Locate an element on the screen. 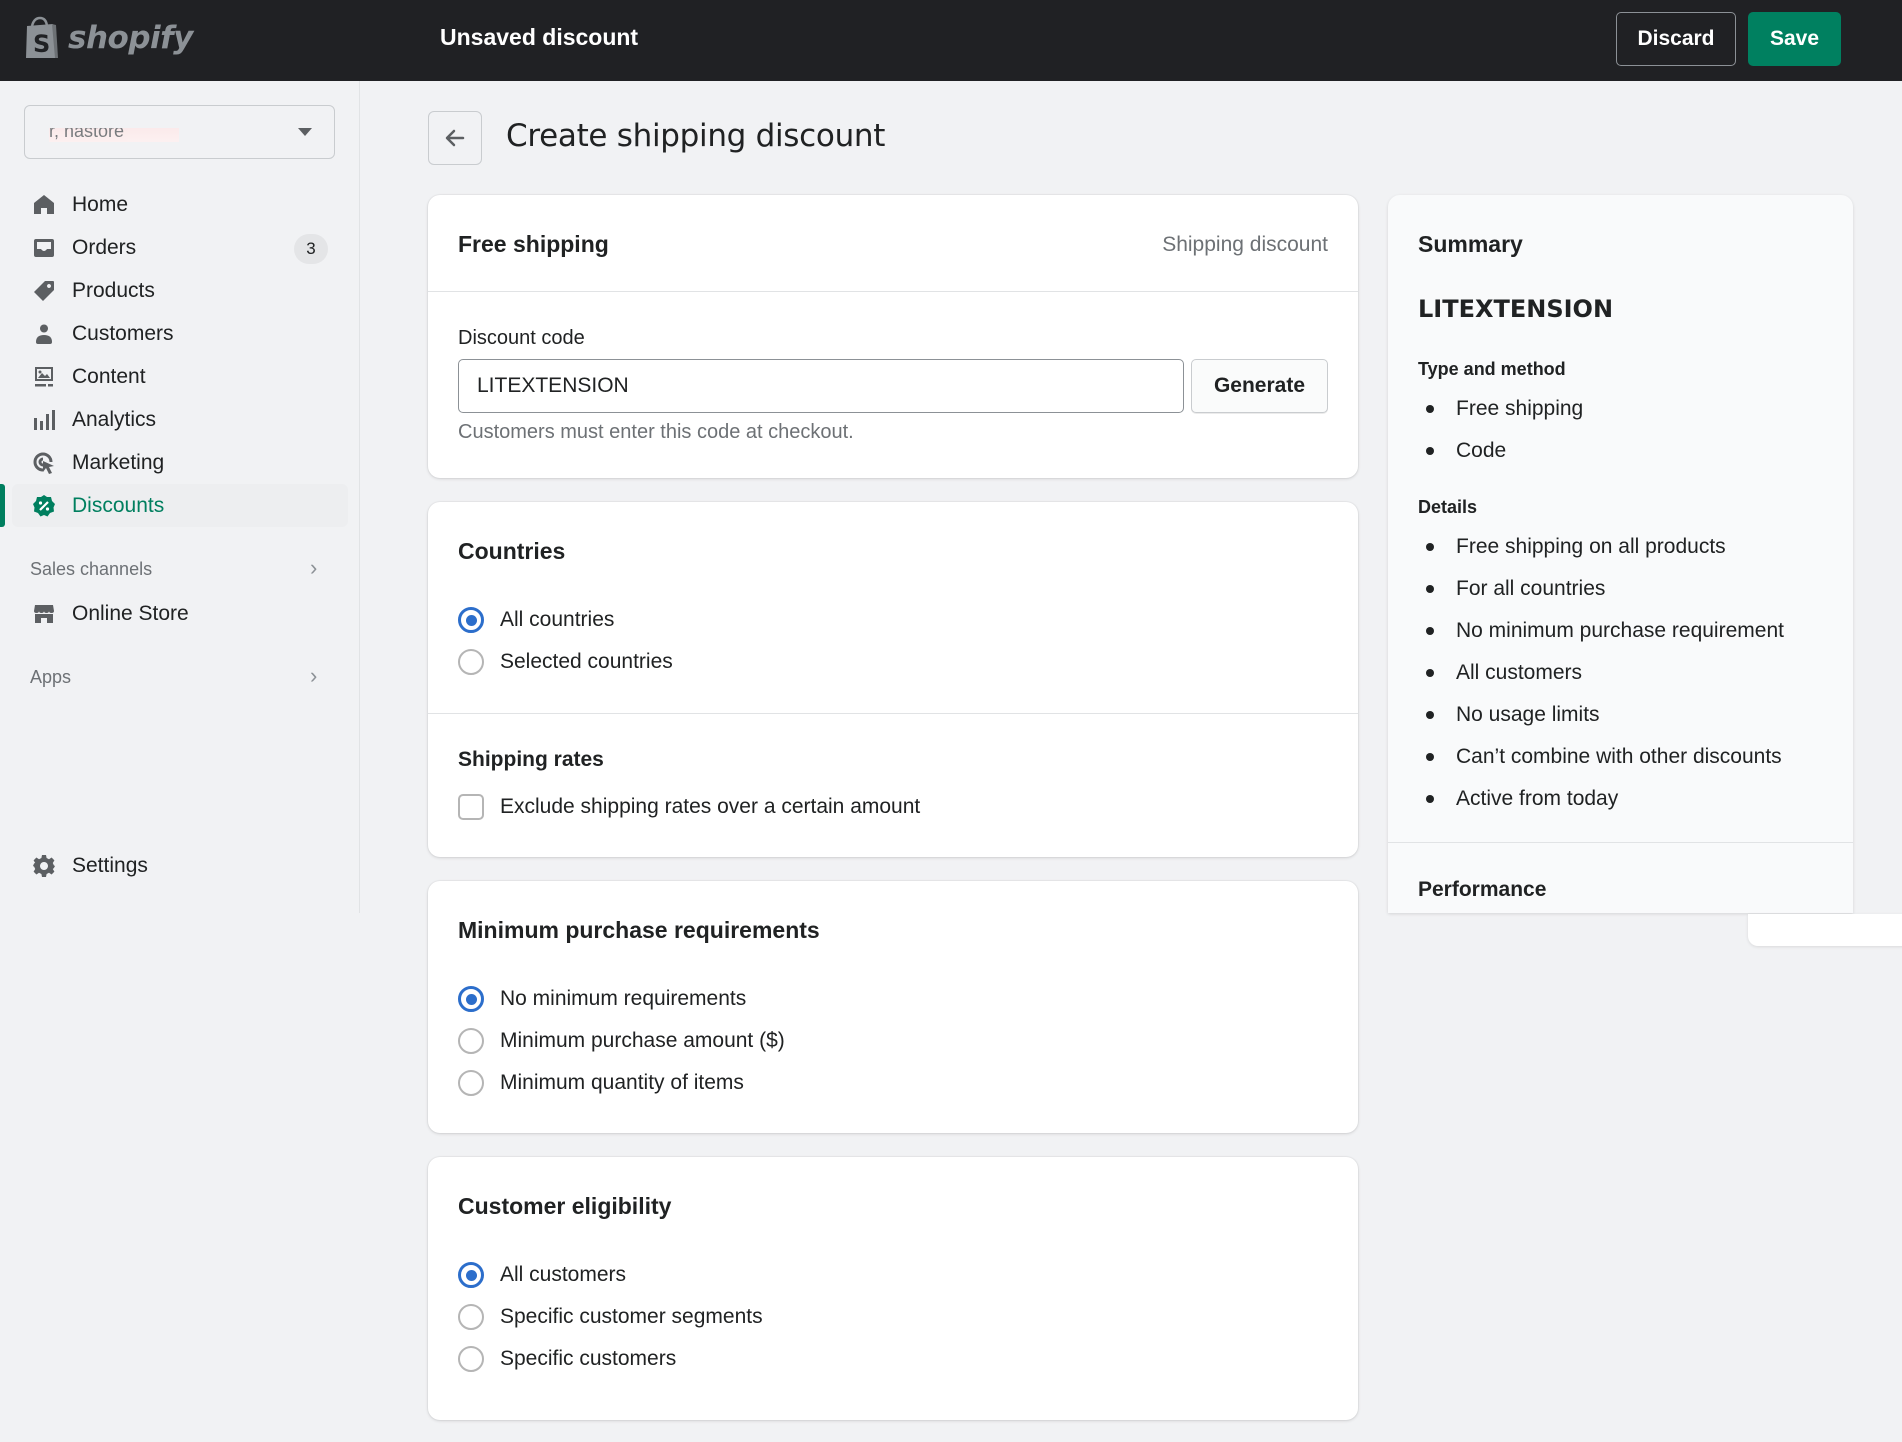  sidebar-item-label: Content is located at coordinates (109, 376).